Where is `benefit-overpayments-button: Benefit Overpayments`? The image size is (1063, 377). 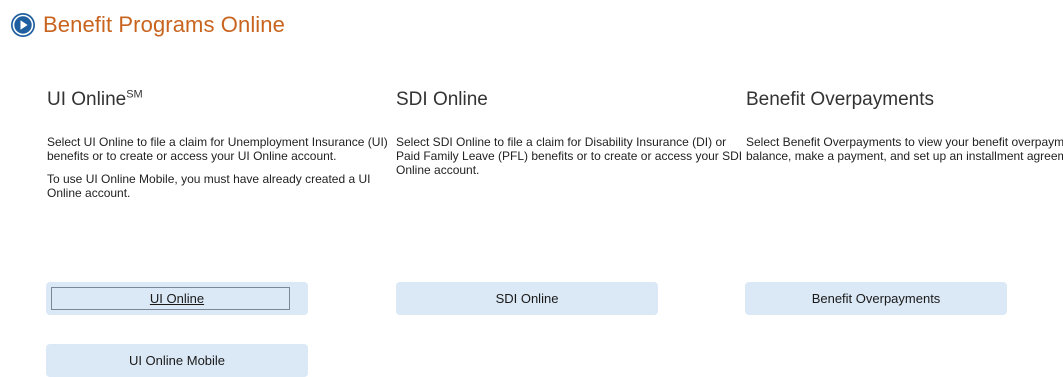 benefit-overpayments-button: Benefit Overpayments is located at coordinates (876, 298).